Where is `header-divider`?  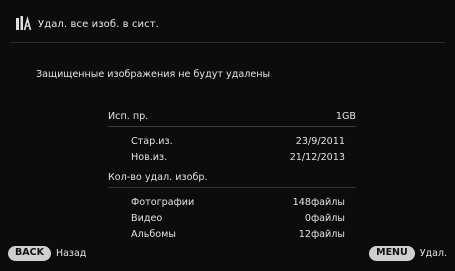
header-divider is located at coordinates (227, 42).